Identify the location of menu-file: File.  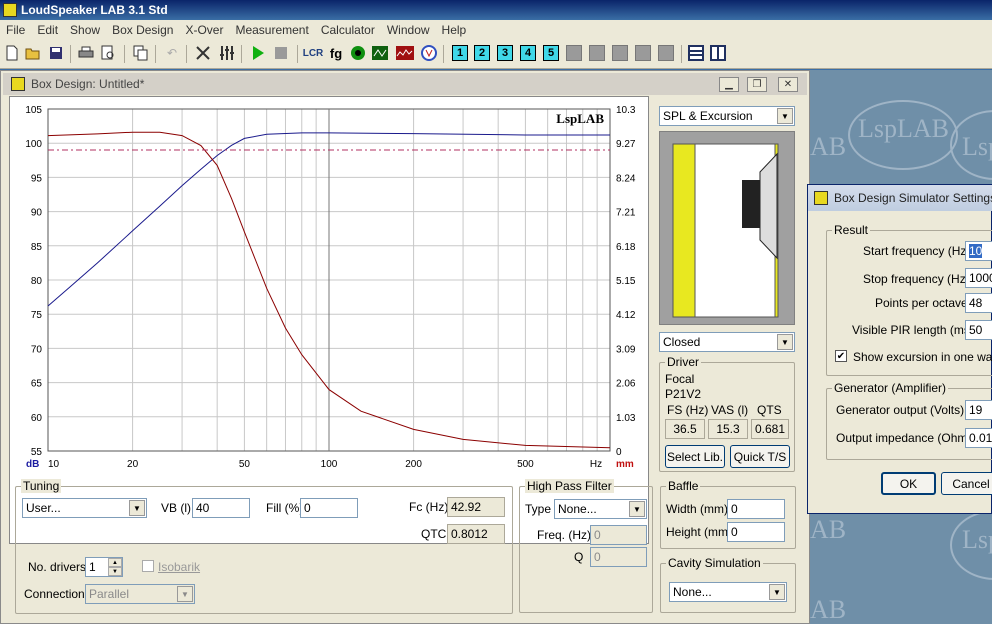
(15, 30).